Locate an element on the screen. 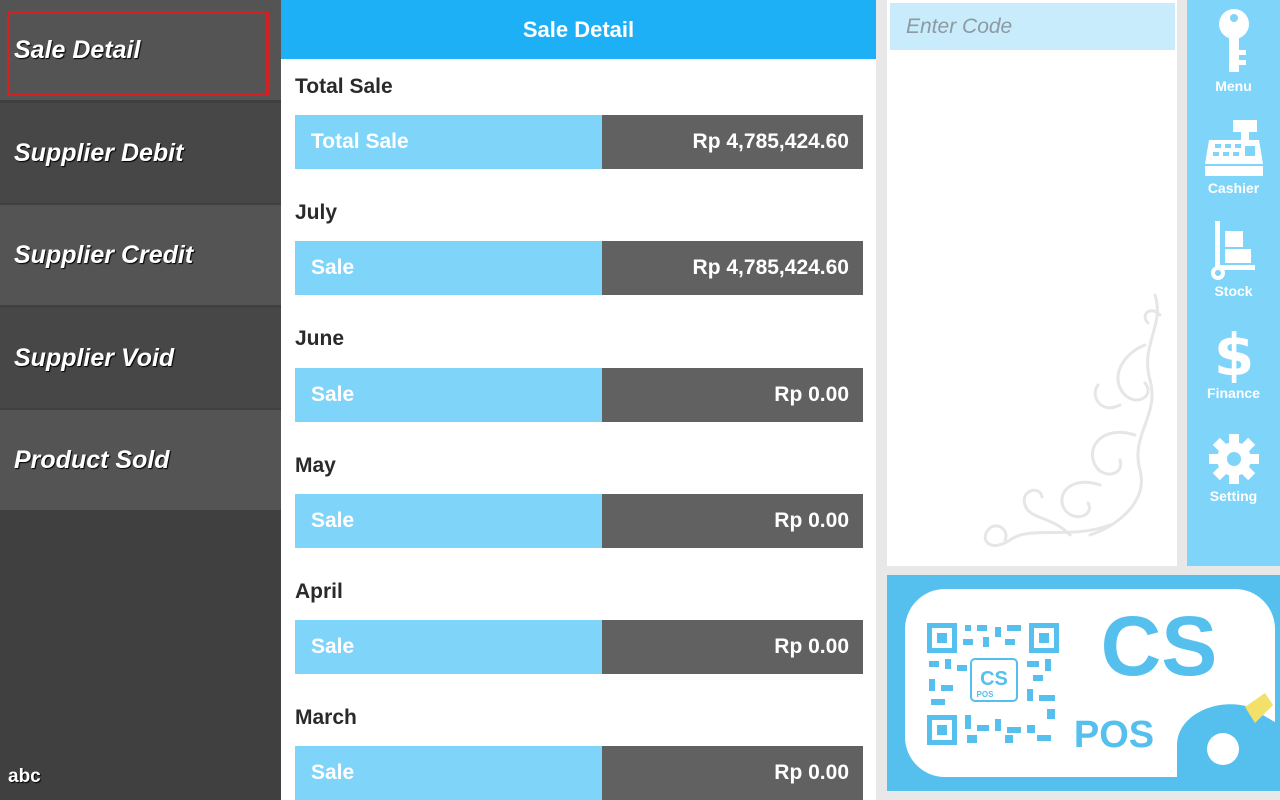 The width and height of the screenshot is (1280, 800). section-title: March is located at coordinates (326, 717).